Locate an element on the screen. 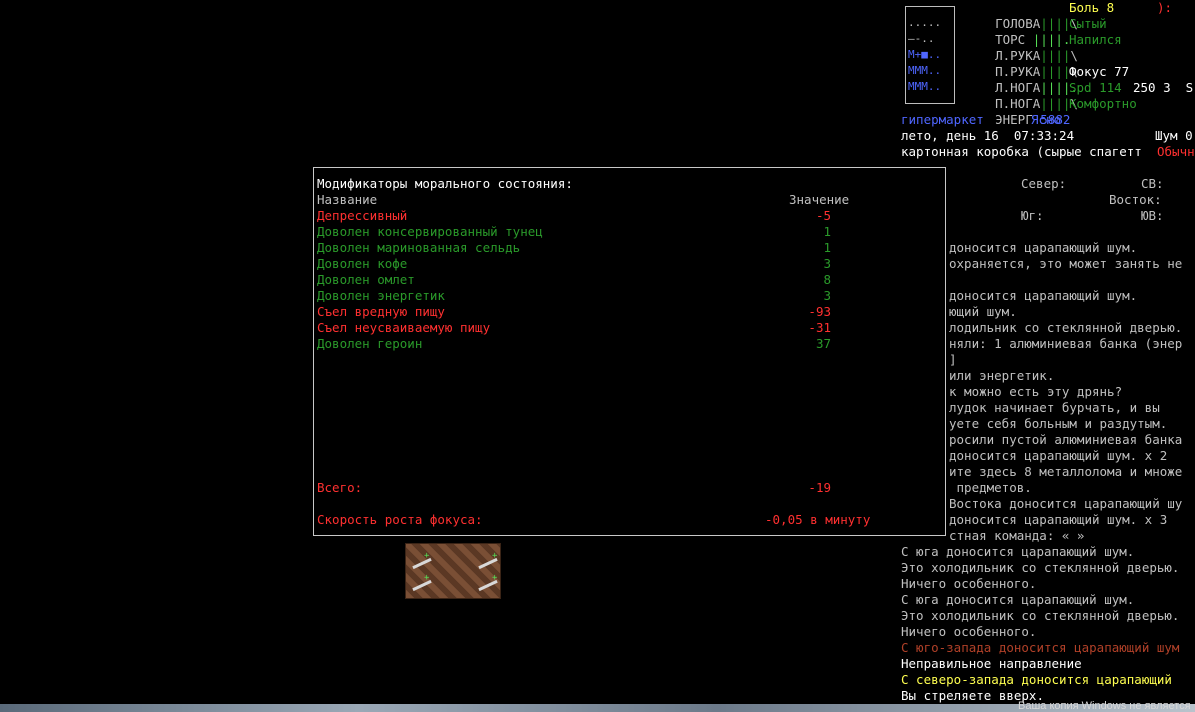  comfort-status: Комфортно is located at coordinates (1103, 103).